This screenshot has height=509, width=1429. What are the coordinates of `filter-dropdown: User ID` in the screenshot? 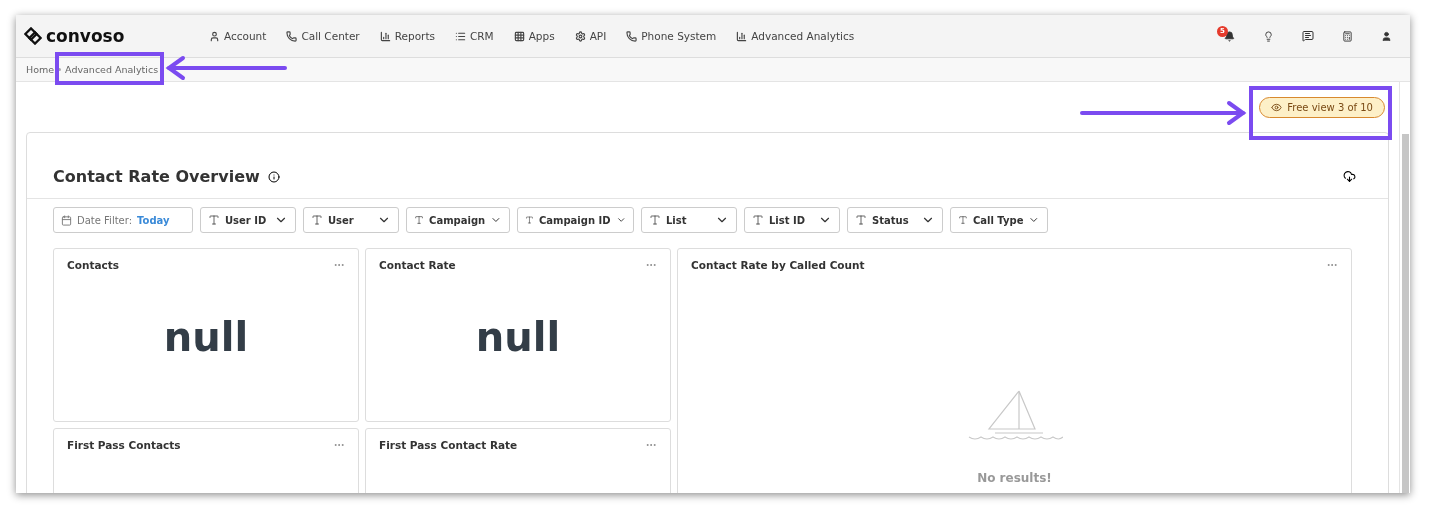 It's located at (248, 220).